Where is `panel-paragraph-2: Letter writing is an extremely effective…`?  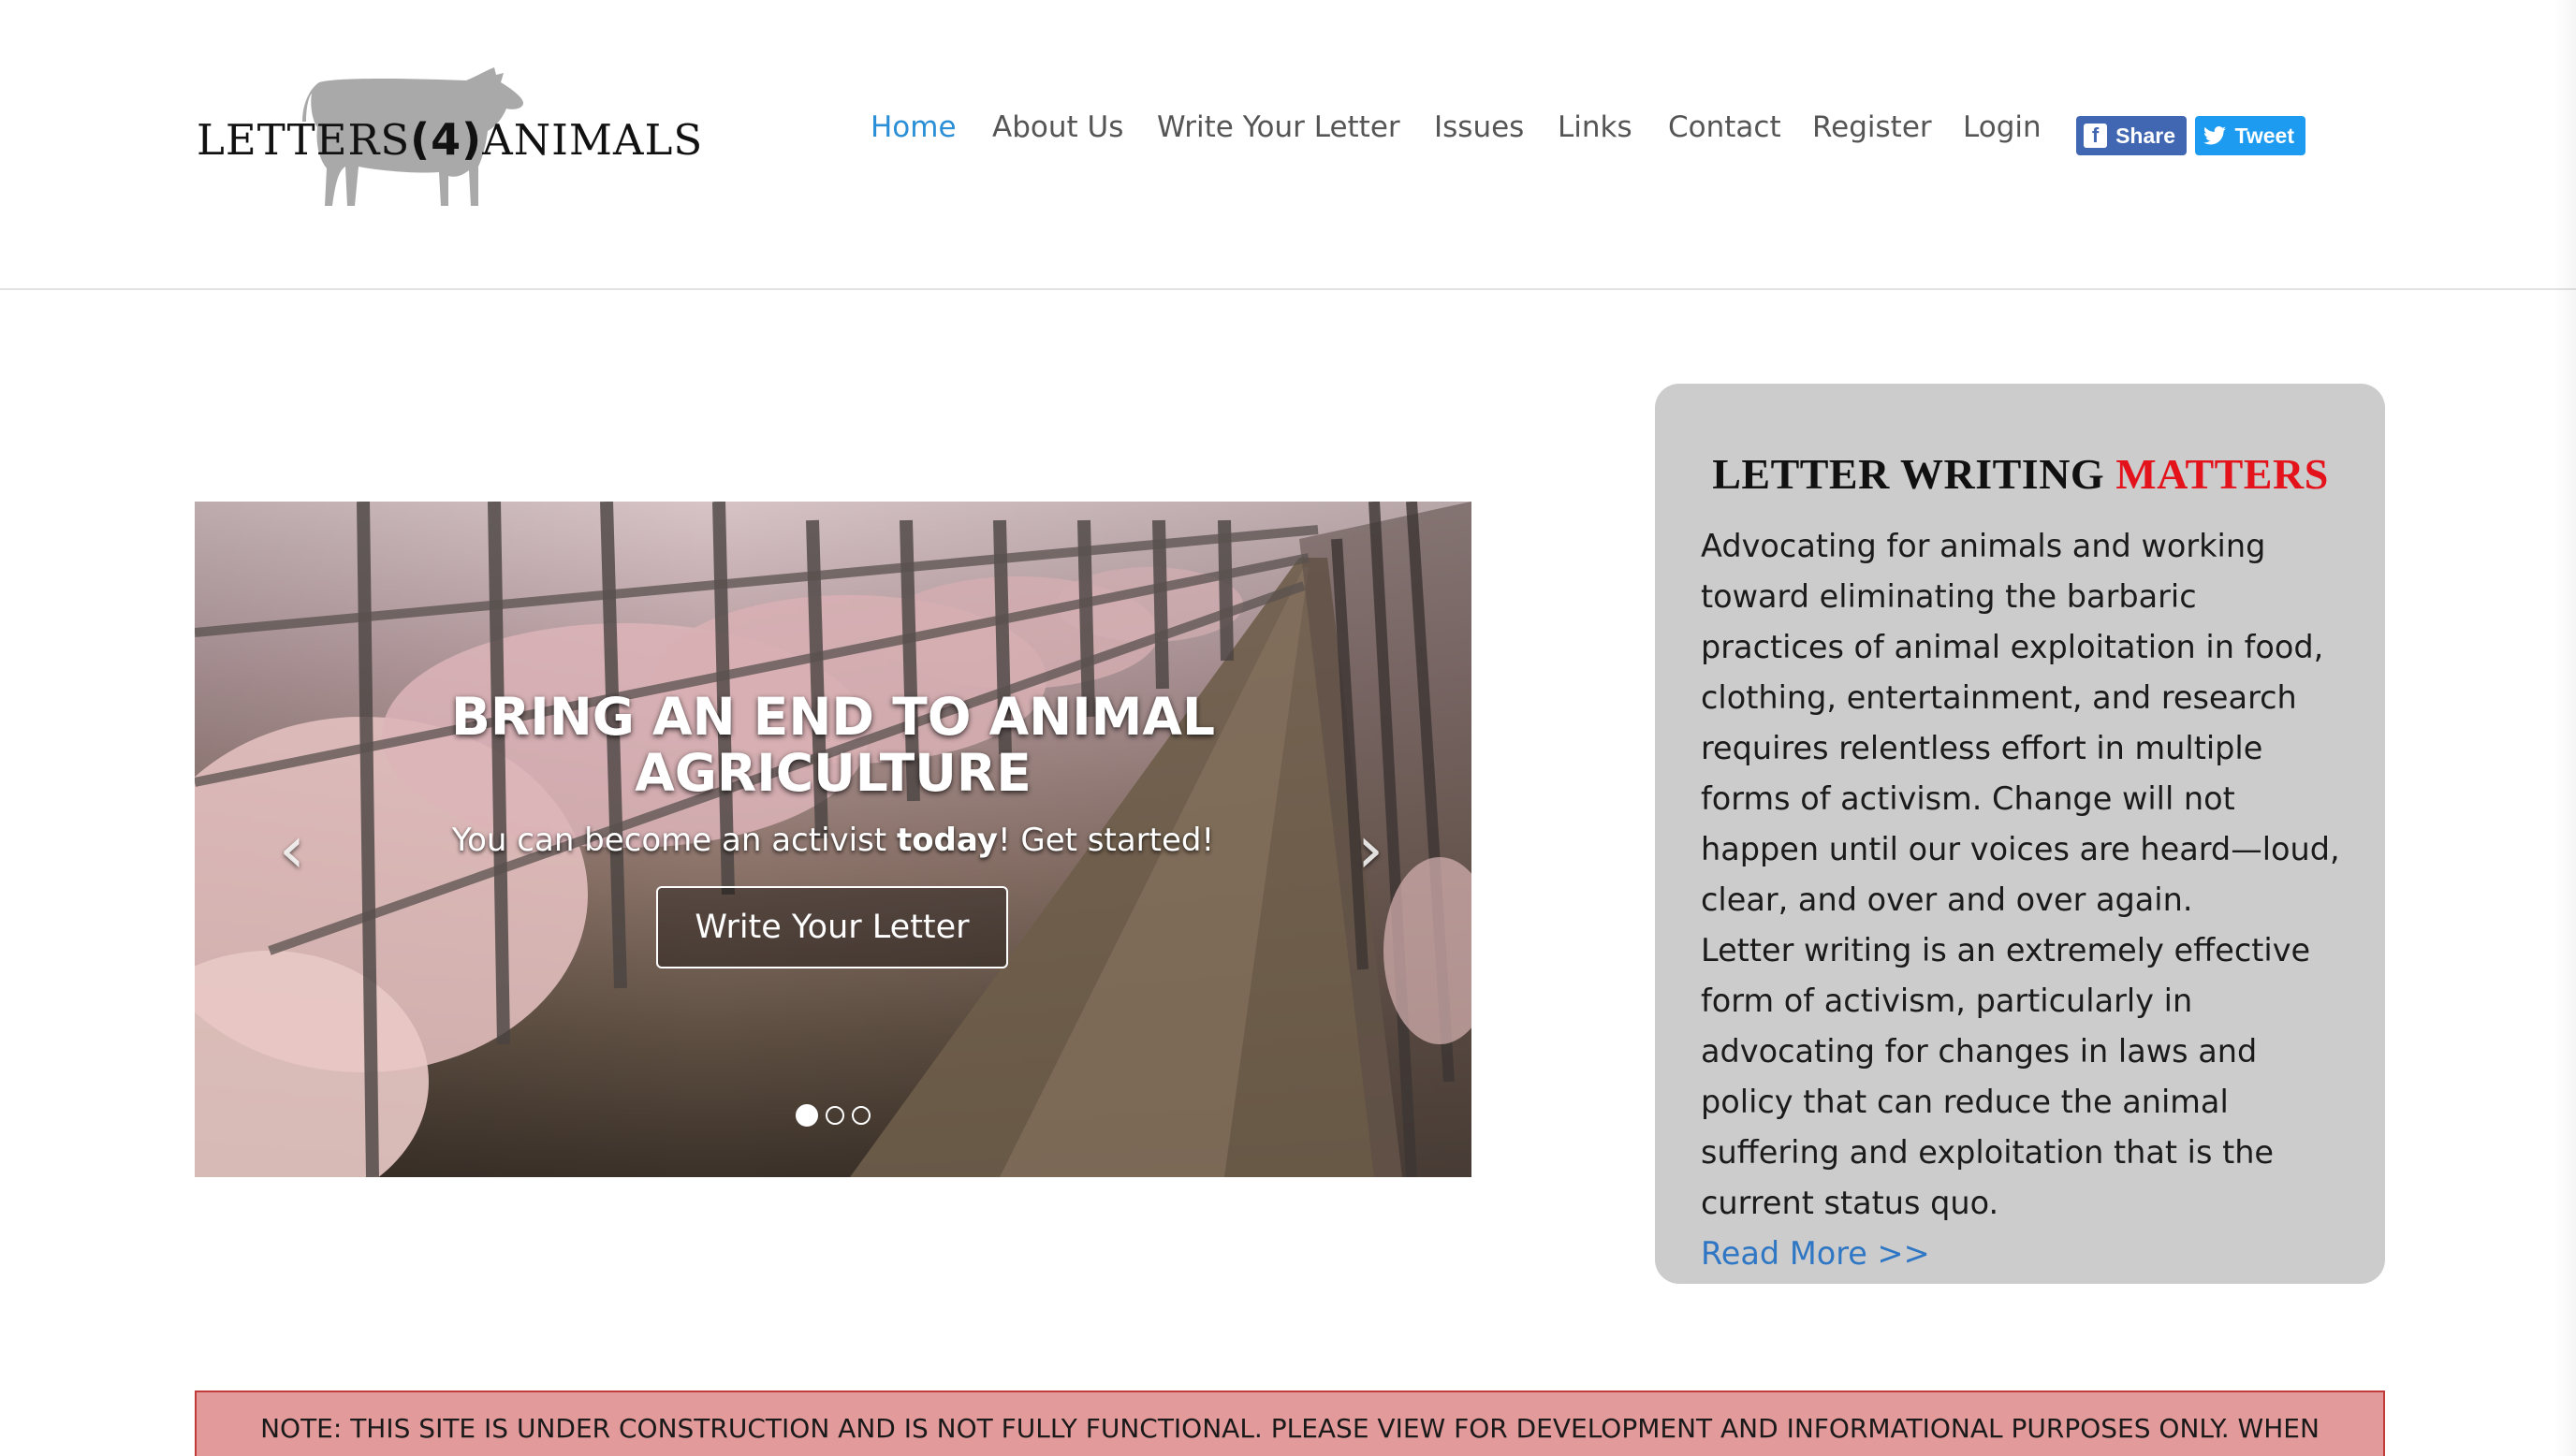
panel-paragraph-2: Letter writing is an extremely effective… is located at coordinates (2006, 1076).